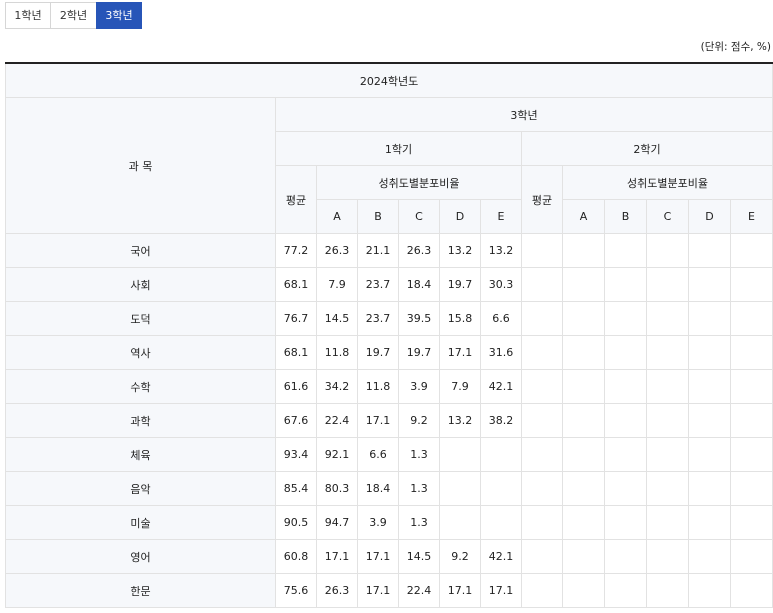 The width and height of the screenshot is (773, 613). What do you see at coordinates (501, 352) in the screenshot?
I see `dist-cell: 31.6` at bounding box center [501, 352].